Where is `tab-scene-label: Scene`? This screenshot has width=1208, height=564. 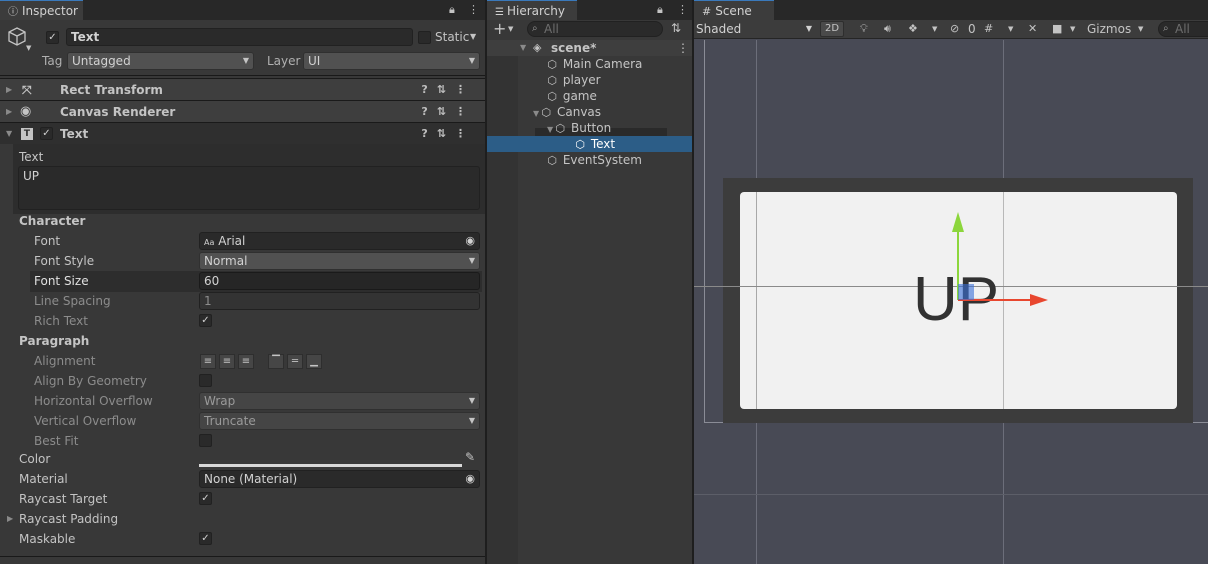
tab-scene-label: Scene is located at coordinates (733, 11).